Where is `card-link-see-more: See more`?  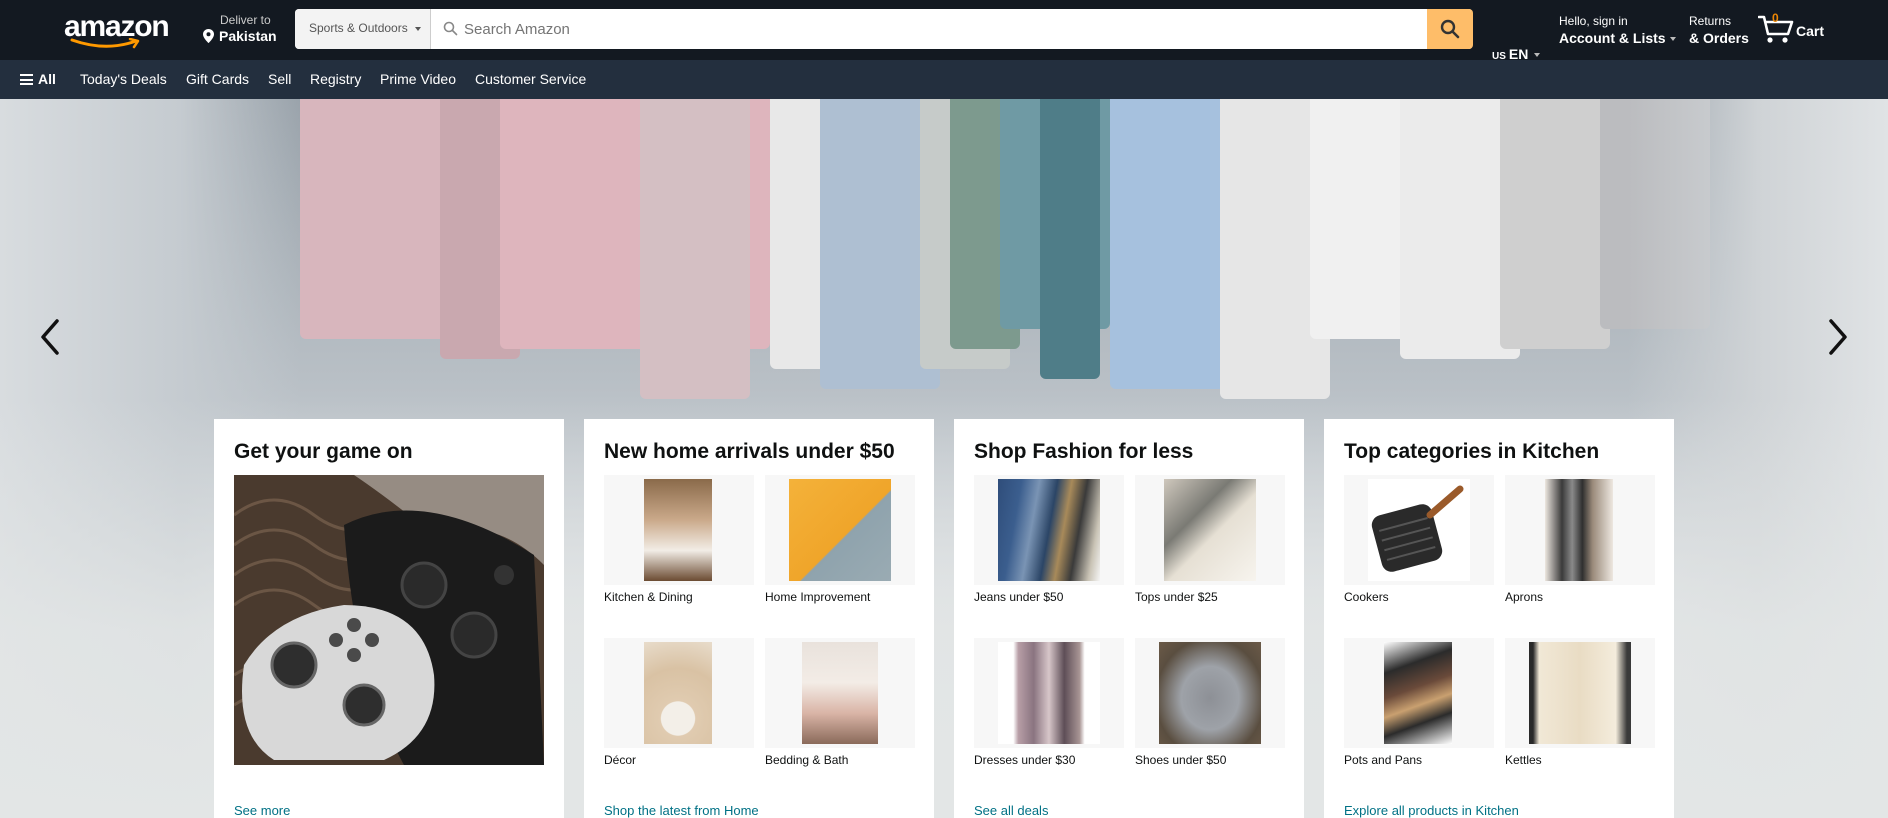 card-link-see-more: See more is located at coordinates (262, 810).